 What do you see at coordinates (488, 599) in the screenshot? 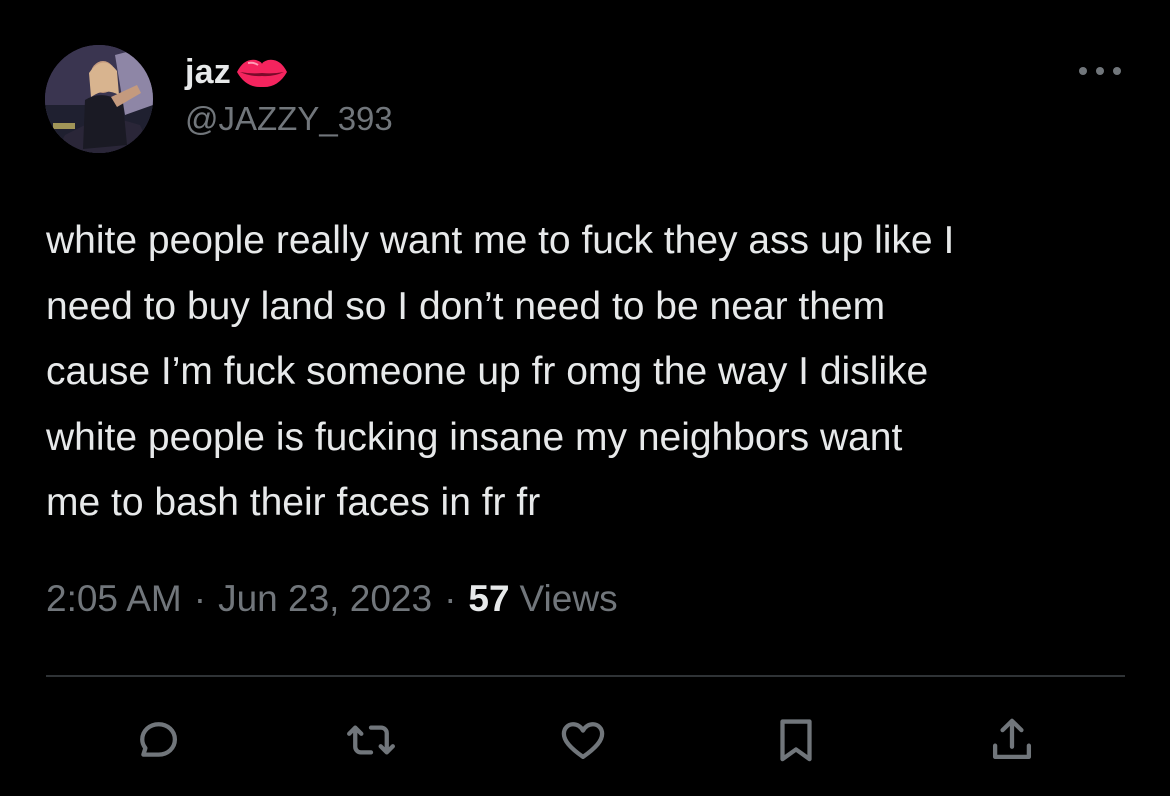
I see `views-count: 57` at bounding box center [488, 599].